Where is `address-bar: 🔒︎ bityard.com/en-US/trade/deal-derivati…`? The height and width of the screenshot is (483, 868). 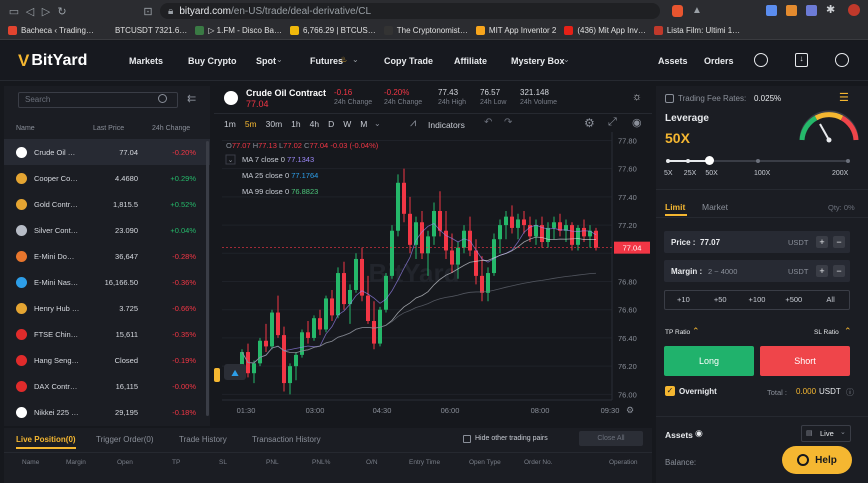
address-bar: 🔒︎ bityard.com/en-US/trade/deal-derivati… is located at coordinates (410, 11).